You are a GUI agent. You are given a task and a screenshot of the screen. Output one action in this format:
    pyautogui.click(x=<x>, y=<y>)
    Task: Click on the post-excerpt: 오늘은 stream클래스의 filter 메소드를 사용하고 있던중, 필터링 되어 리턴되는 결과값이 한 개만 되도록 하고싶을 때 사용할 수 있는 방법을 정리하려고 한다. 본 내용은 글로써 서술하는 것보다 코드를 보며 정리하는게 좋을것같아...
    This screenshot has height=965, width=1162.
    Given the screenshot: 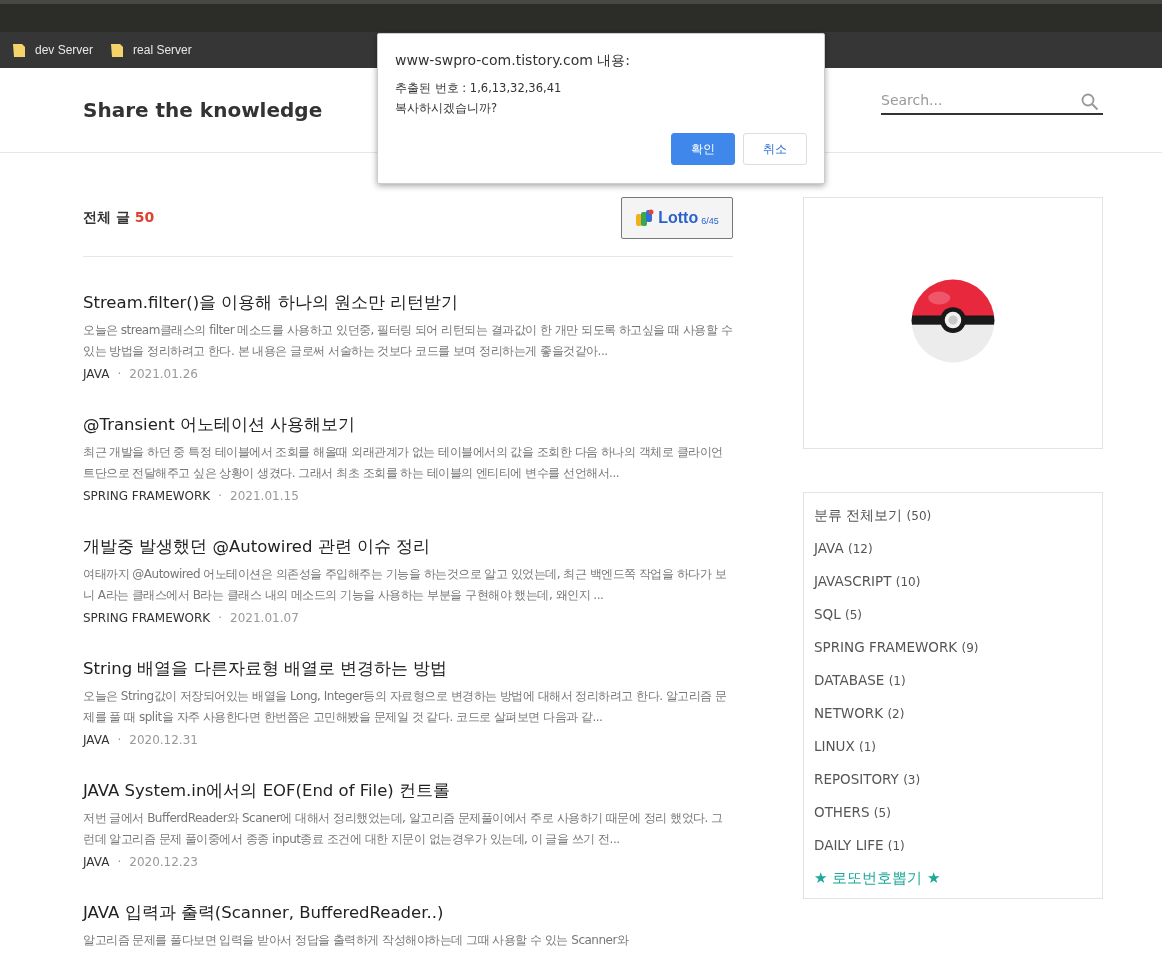 What is the action you would take?
    pyautogui.click(x=408, y=341)
    